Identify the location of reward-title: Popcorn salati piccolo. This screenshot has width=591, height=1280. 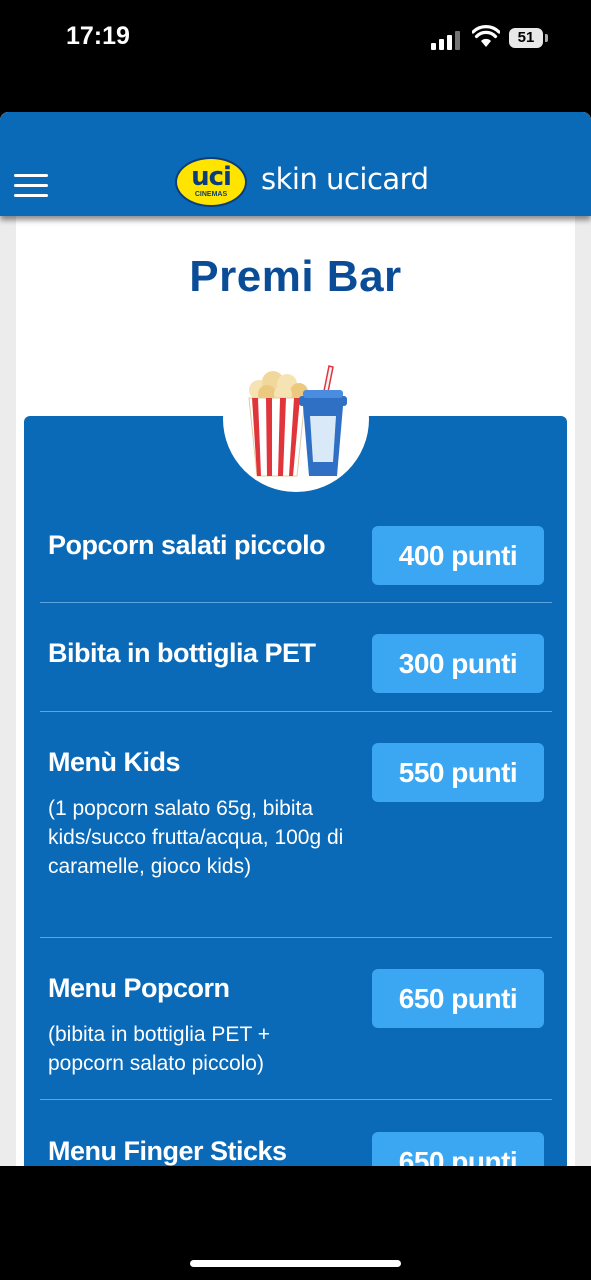
(187, 545).